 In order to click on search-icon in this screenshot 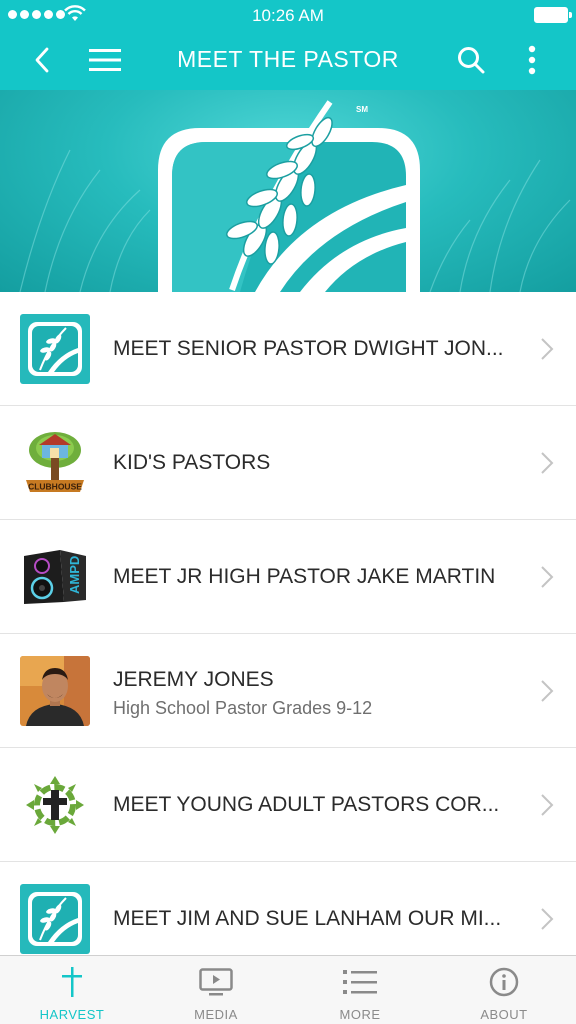, I will do `click(471, 60)`.